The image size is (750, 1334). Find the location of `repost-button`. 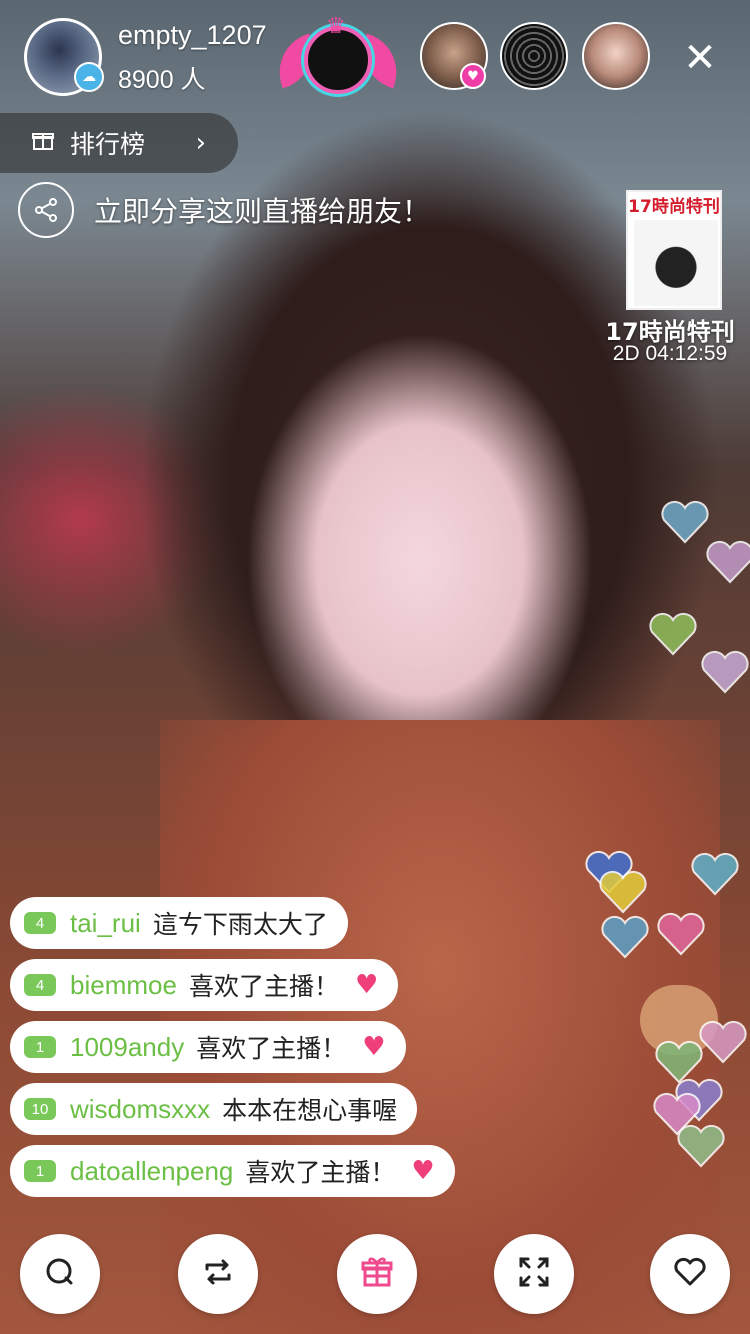

repost-button is located at coordinates (218, 1274).